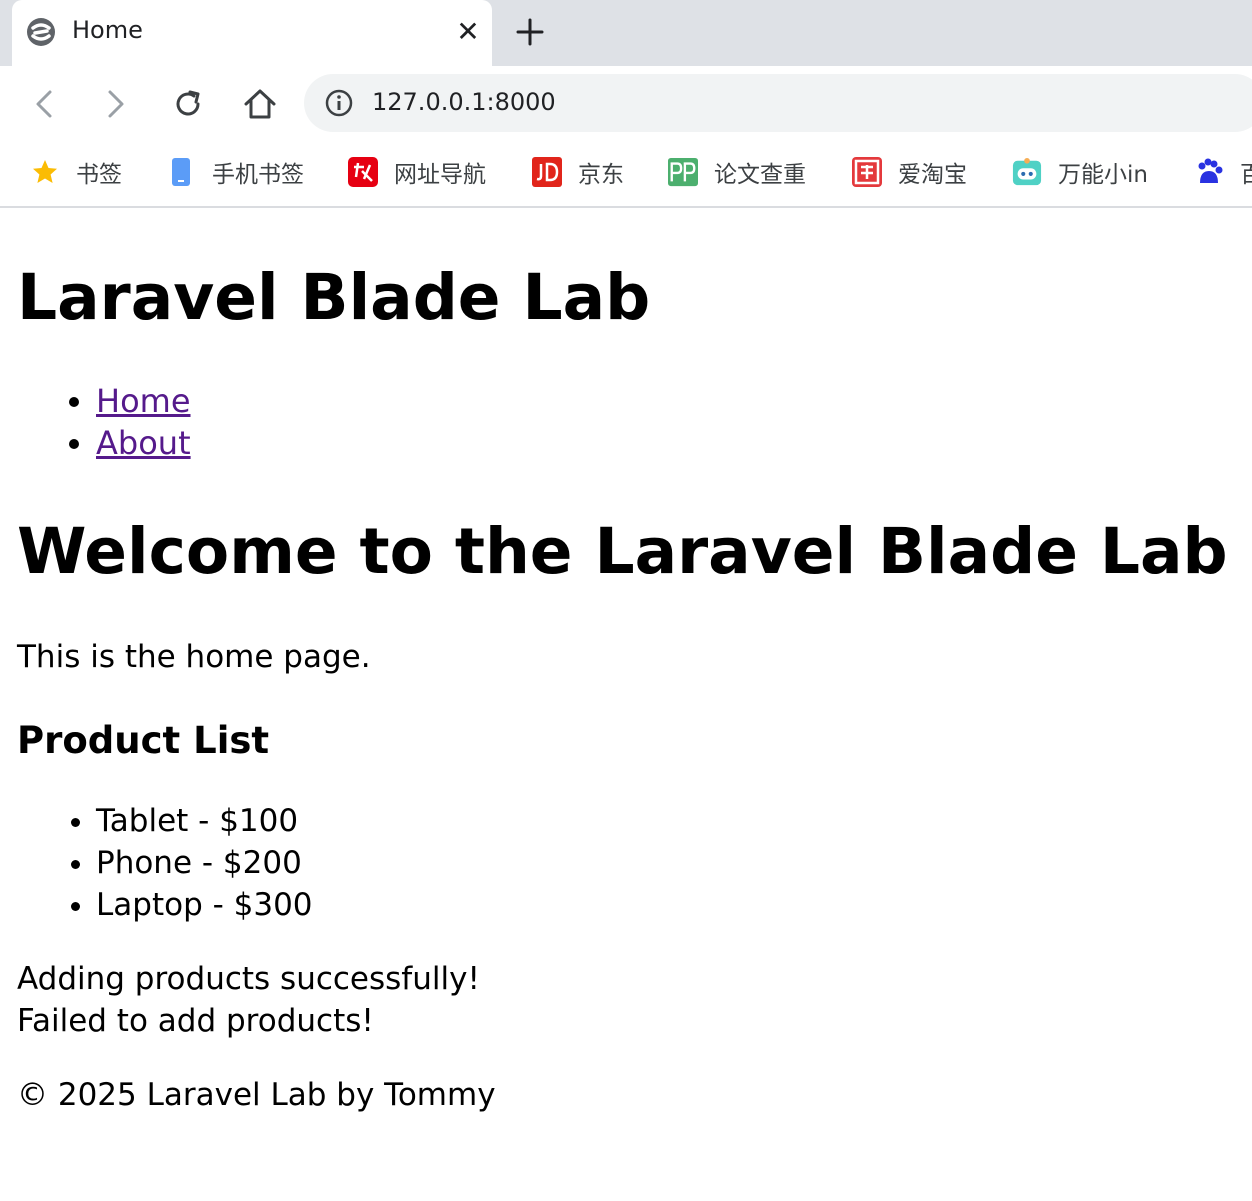  Describe the element at coordinates (204, 863) in the screenshot. I see `product-item: Phone - $200` at that location.